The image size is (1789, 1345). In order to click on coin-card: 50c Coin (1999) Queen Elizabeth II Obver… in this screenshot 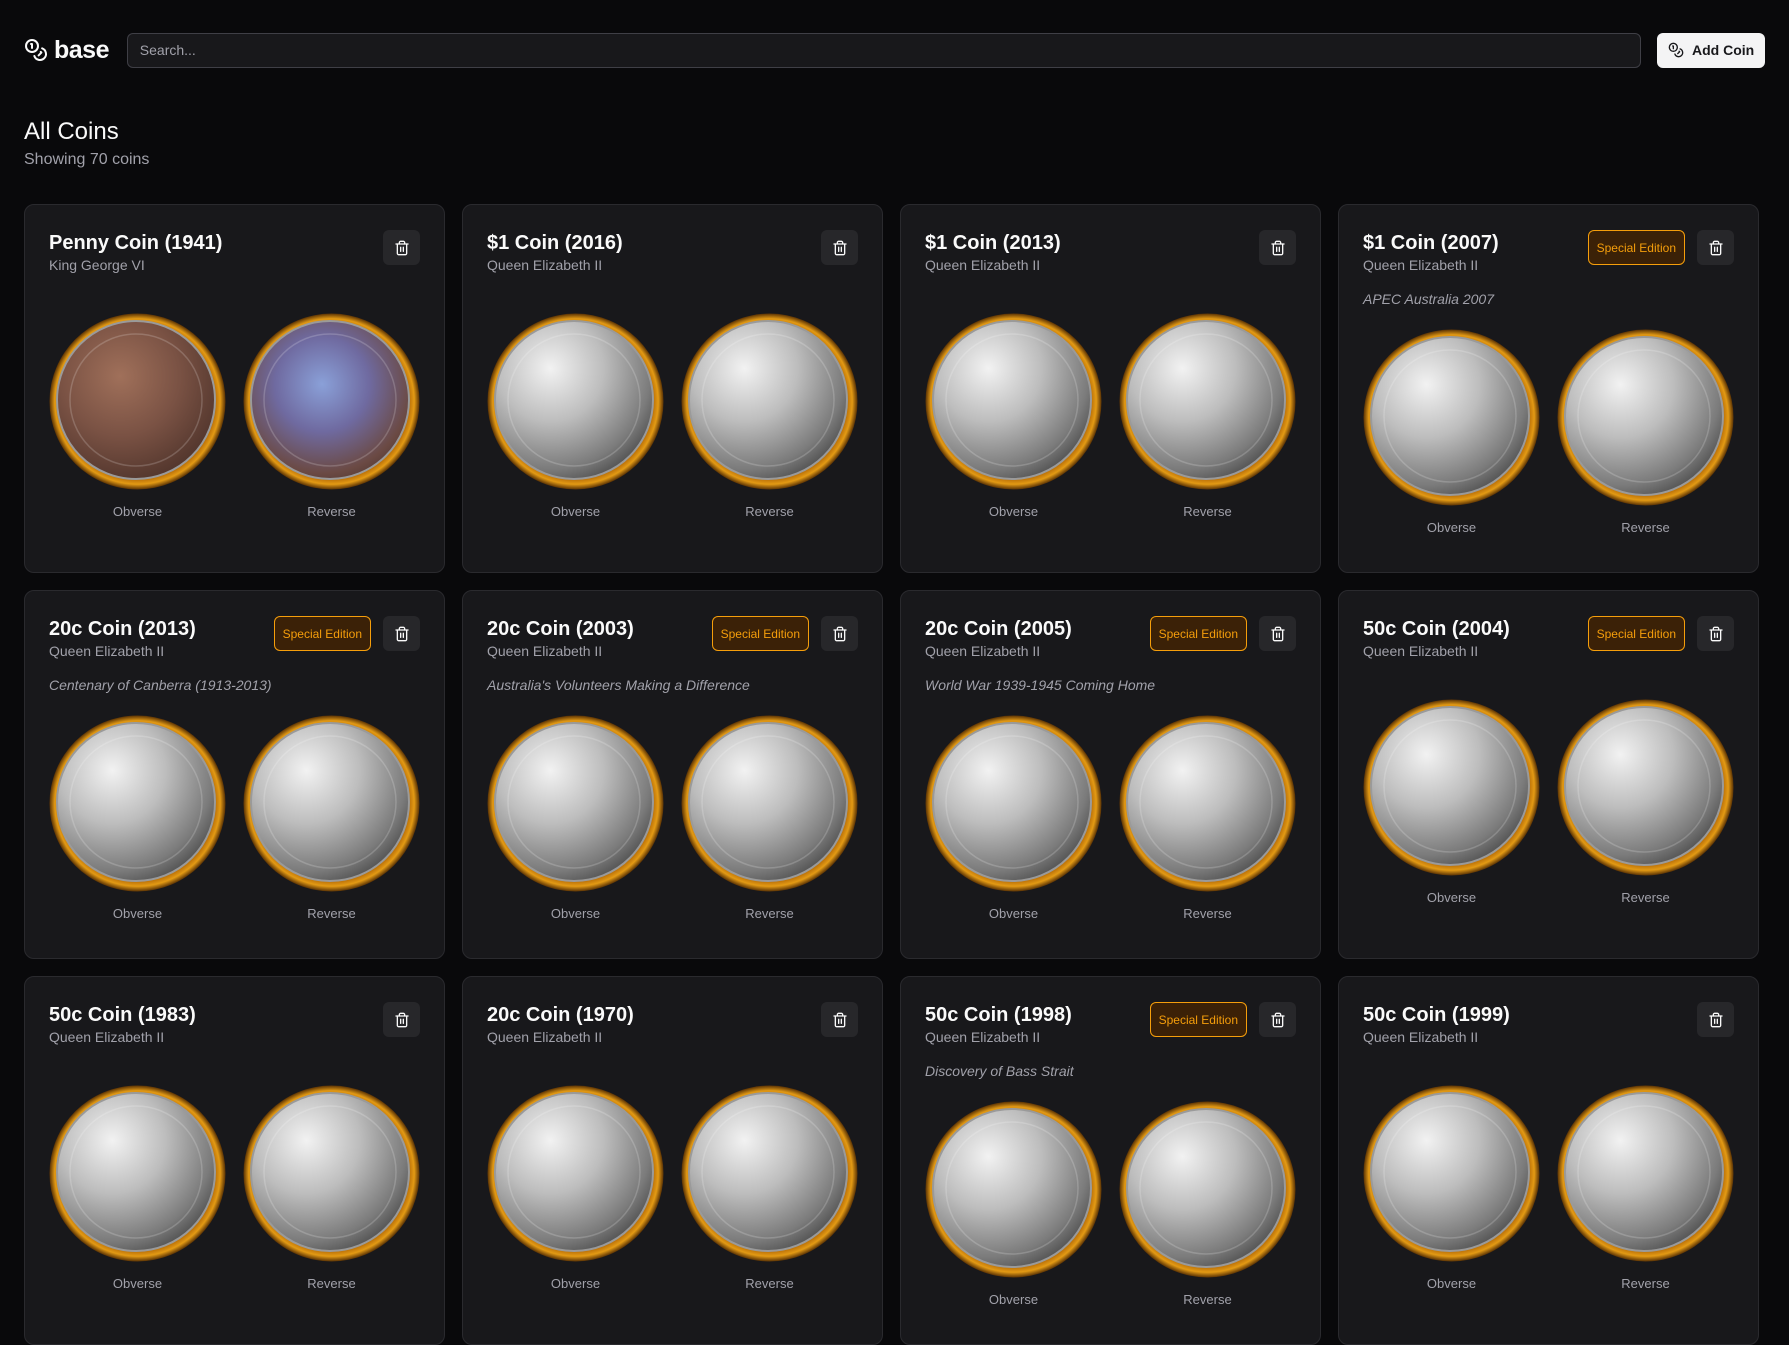, I will do `click(1548, 1160)`.